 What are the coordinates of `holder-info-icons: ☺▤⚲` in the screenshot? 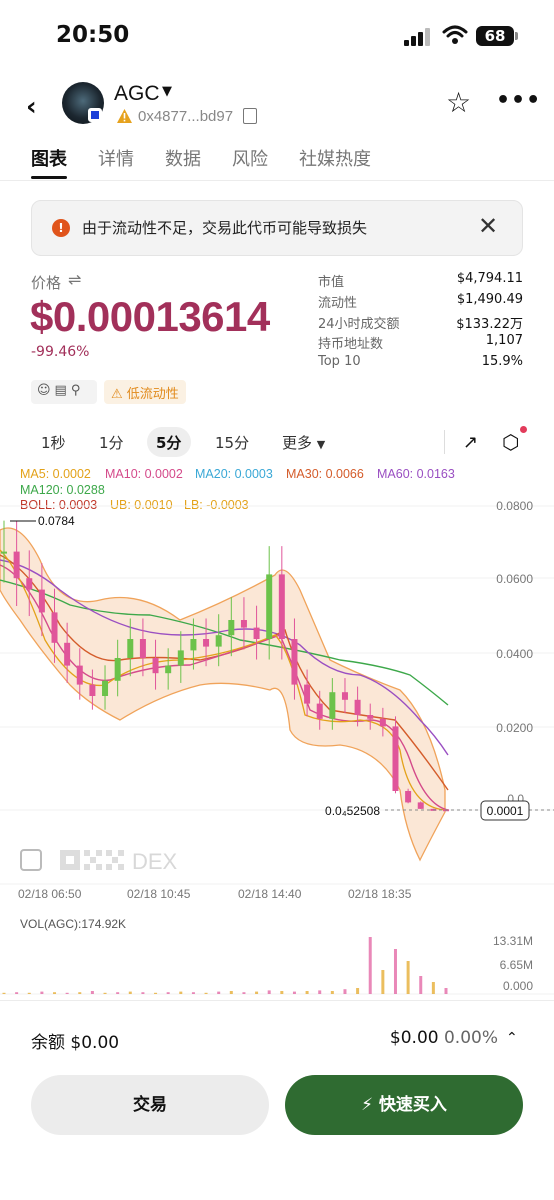 It's located at (64, 392).